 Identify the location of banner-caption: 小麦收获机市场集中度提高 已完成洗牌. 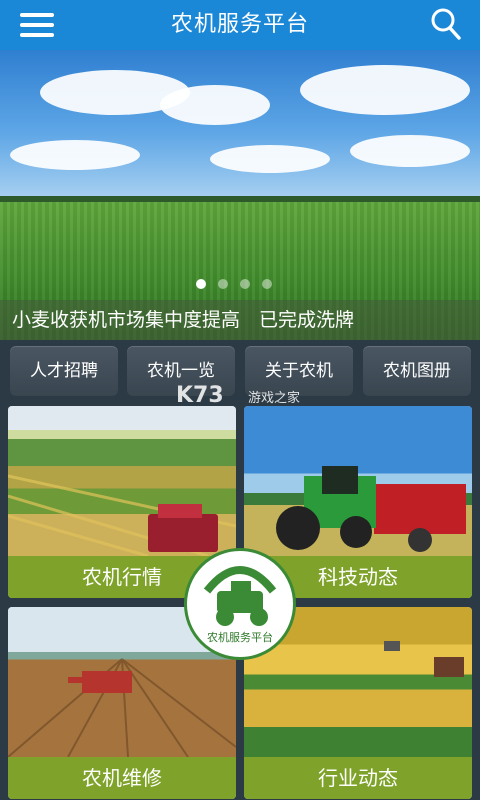
(240, 320).